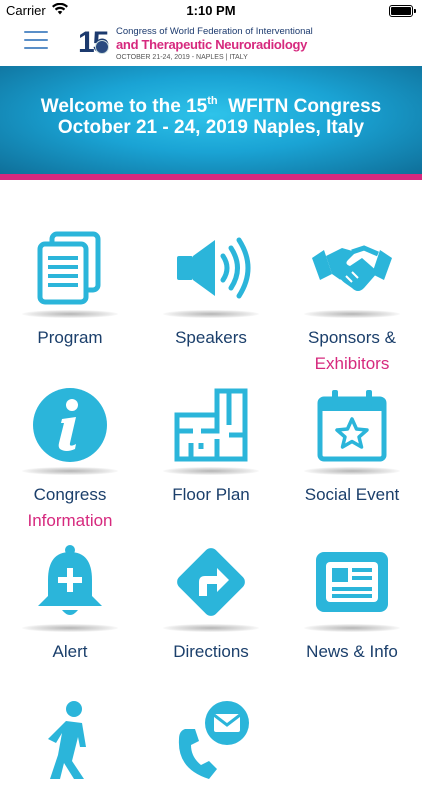  I want to click on logo-line-2: and Therapeutic Neuroradiology, so click(212, 44).